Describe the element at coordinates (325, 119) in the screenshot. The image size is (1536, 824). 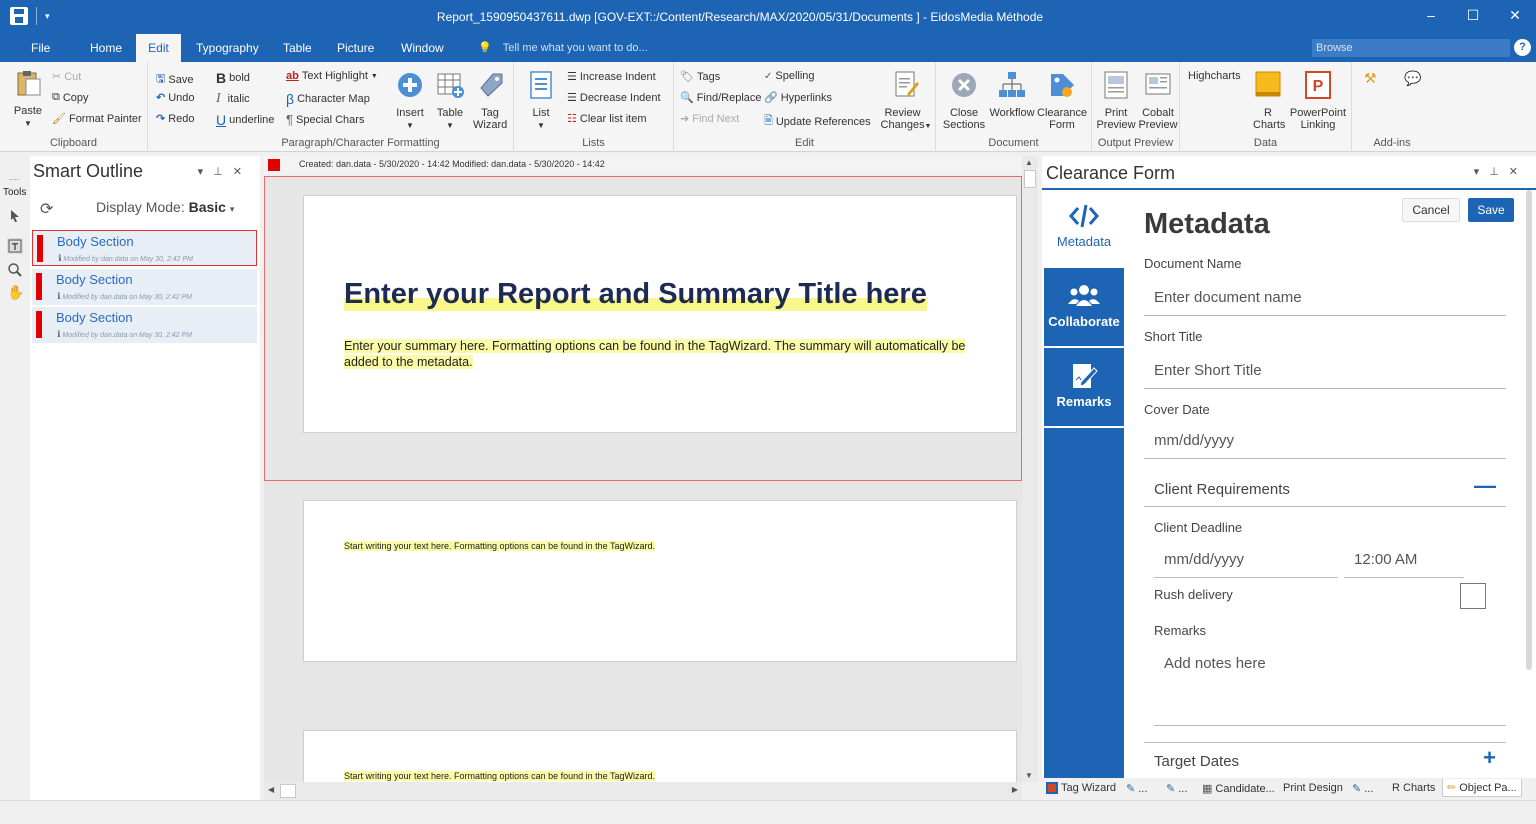
I see `special-chars-button: ¶ Special Chars` at that location.